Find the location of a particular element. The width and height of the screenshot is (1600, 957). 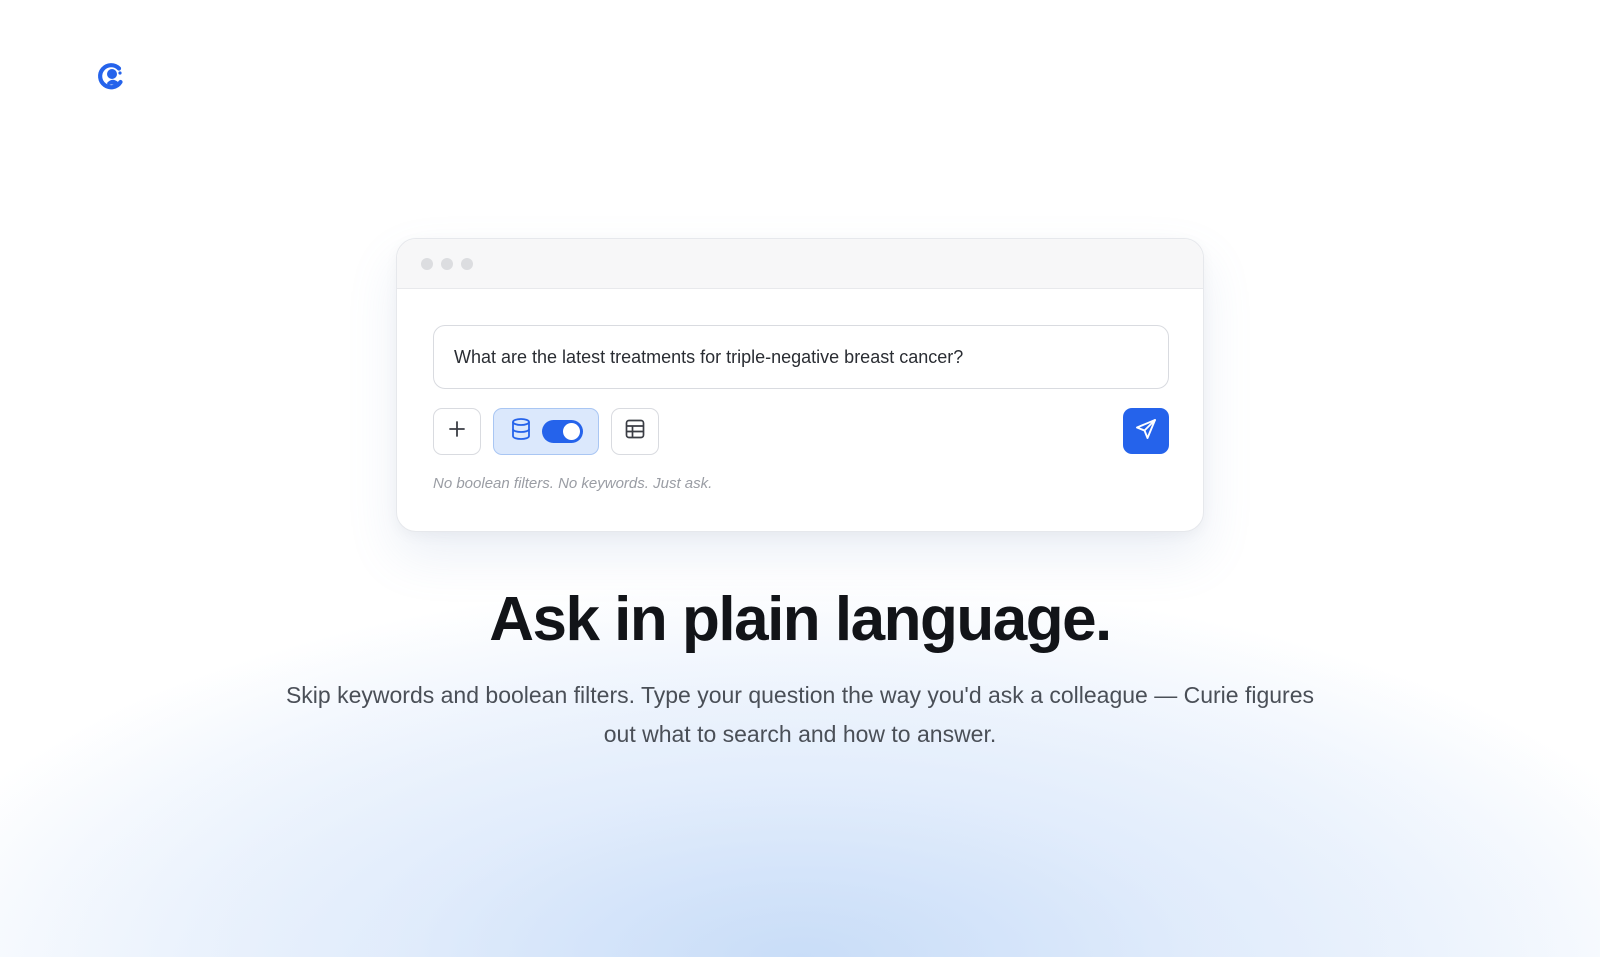

plus-icon is located at coordinates (457, 431).